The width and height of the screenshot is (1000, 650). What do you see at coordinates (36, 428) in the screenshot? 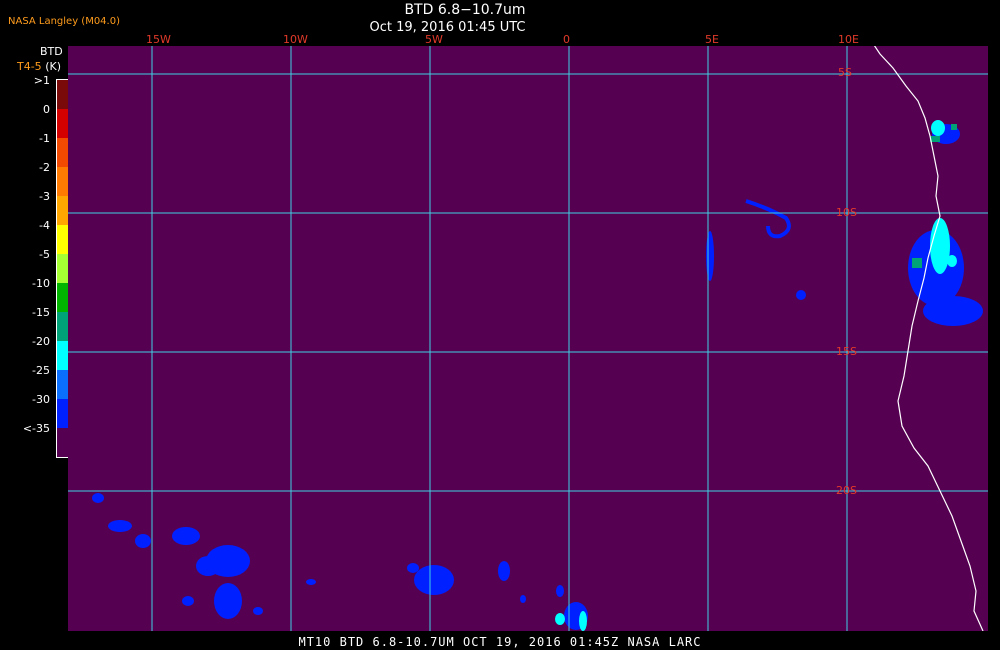
I see `legend-label: <-35` at bounding box center [36, 428].